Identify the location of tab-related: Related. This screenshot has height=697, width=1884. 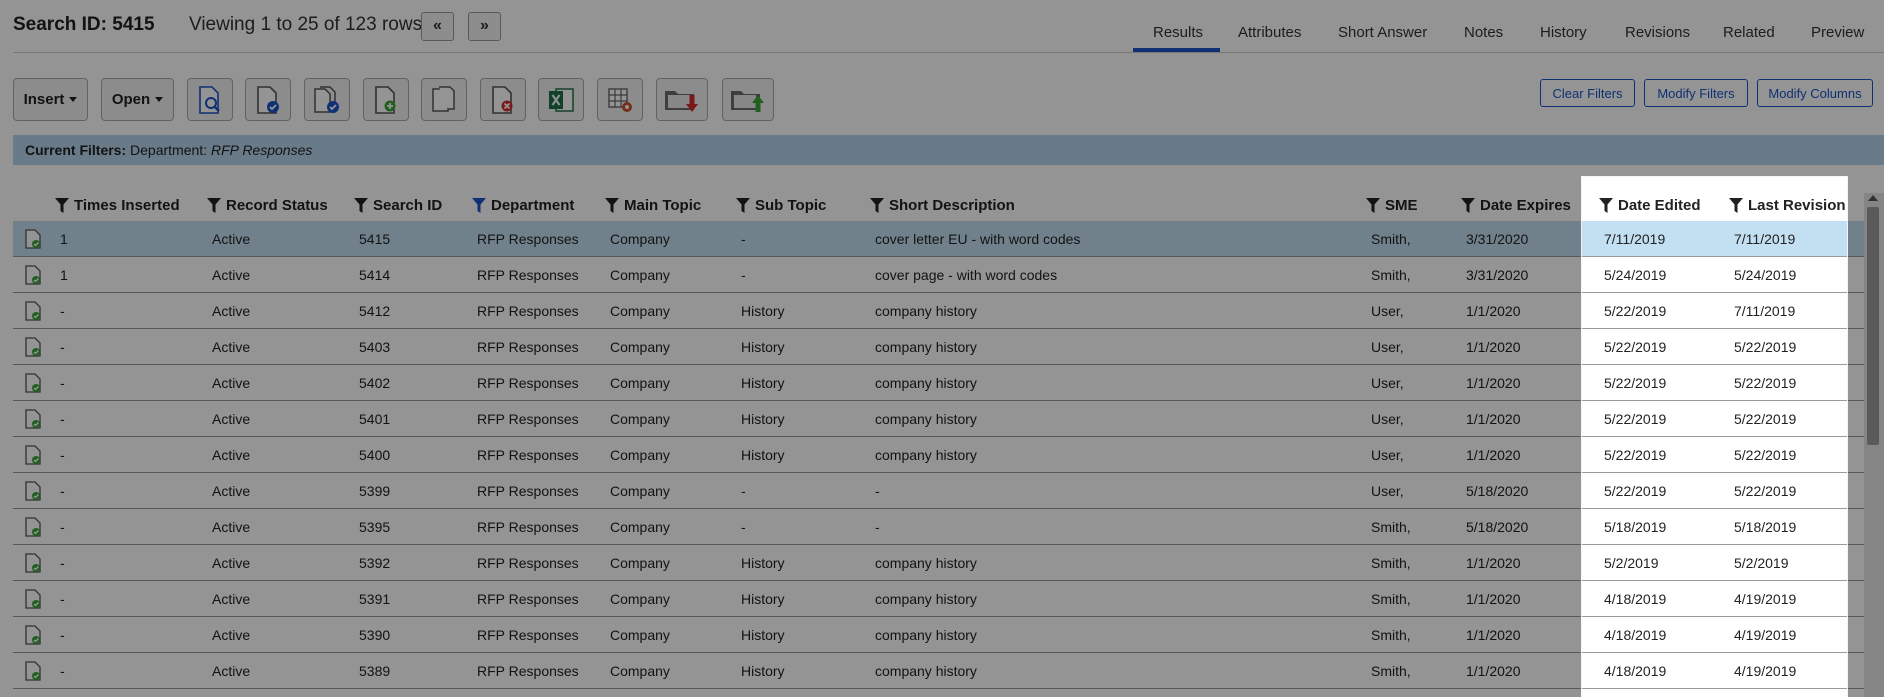
(1749, 32).